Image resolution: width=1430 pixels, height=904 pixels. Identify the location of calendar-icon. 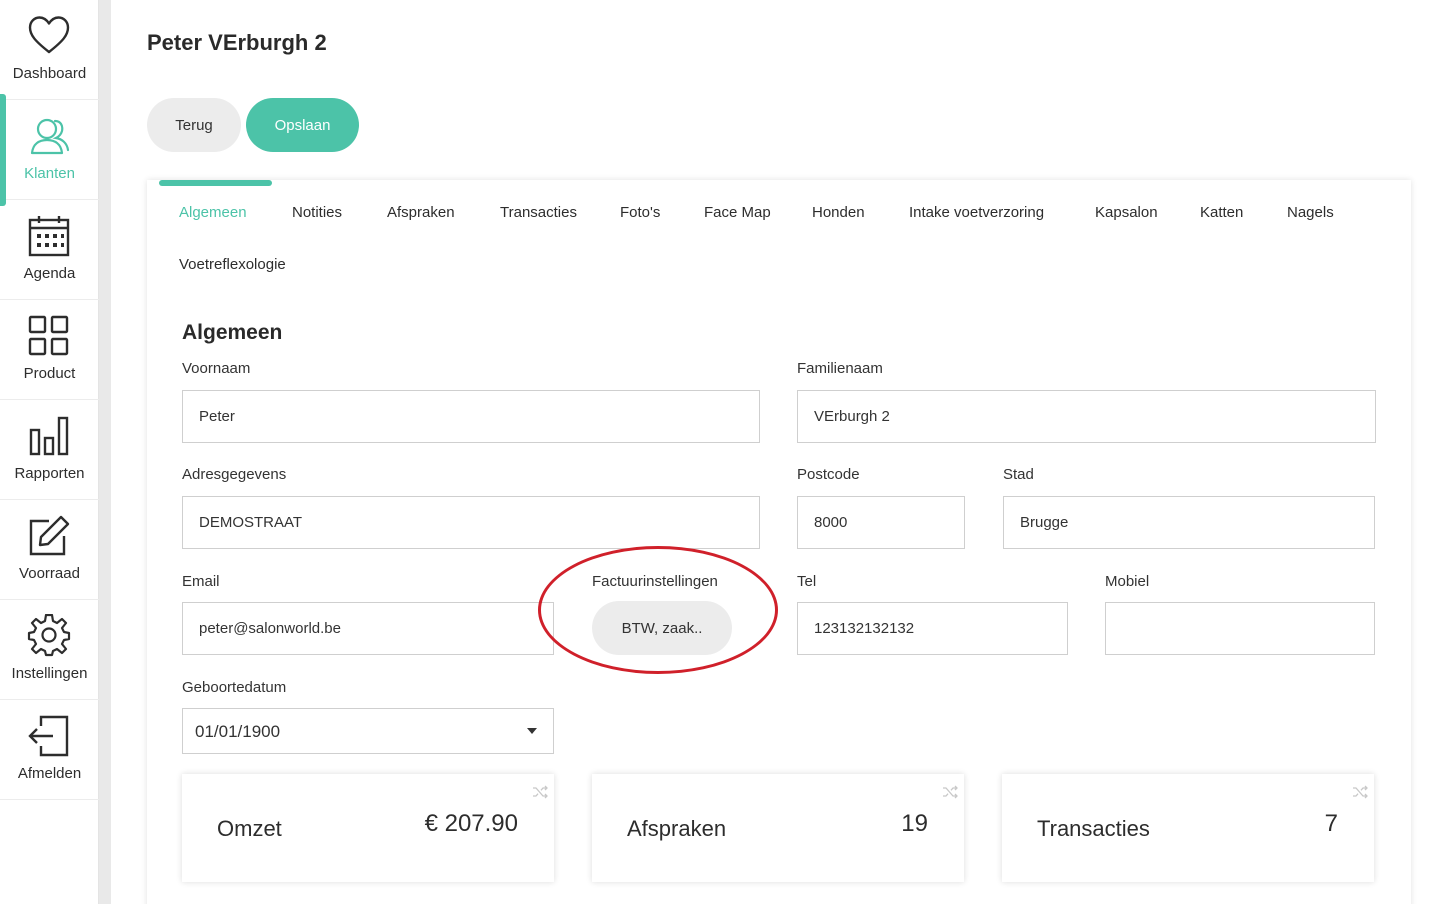
(49, 236).